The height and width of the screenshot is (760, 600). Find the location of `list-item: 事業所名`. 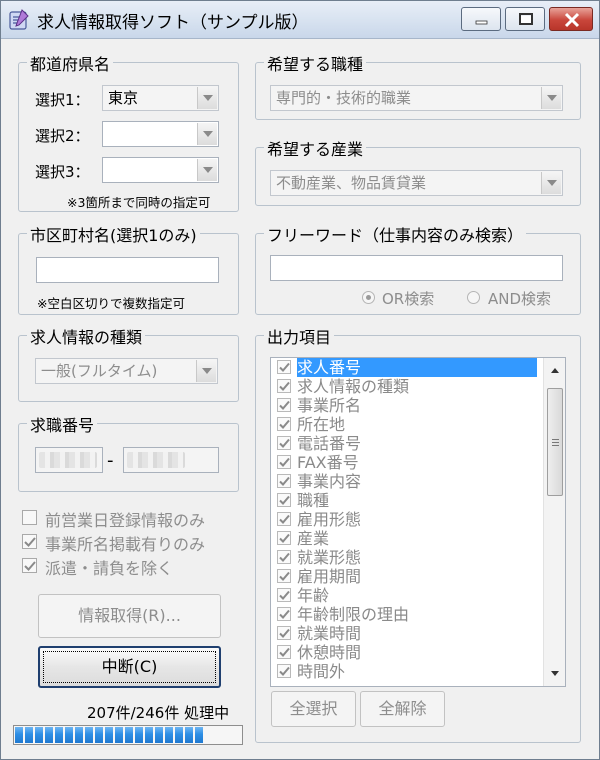

list-item: 事業所名 is located at coordinates (406, 405).